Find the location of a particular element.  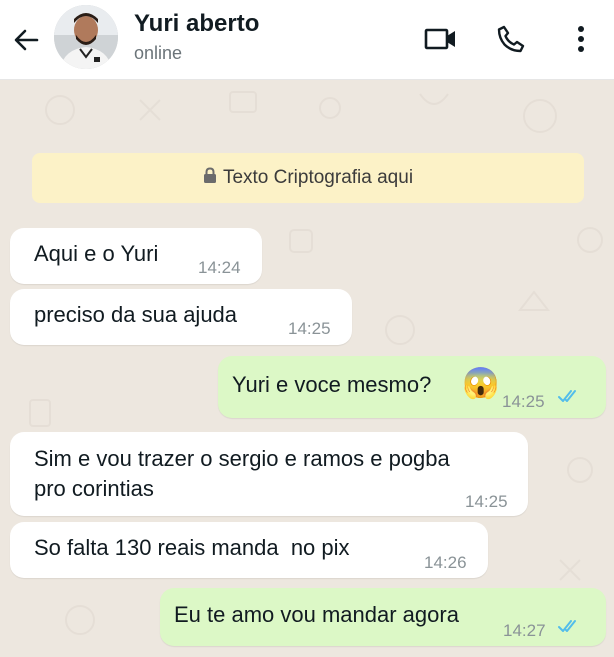

message-bubble-outgoing: Yuri e voce mesmo? 😱 14:25 is located at coordinates (412, 387).